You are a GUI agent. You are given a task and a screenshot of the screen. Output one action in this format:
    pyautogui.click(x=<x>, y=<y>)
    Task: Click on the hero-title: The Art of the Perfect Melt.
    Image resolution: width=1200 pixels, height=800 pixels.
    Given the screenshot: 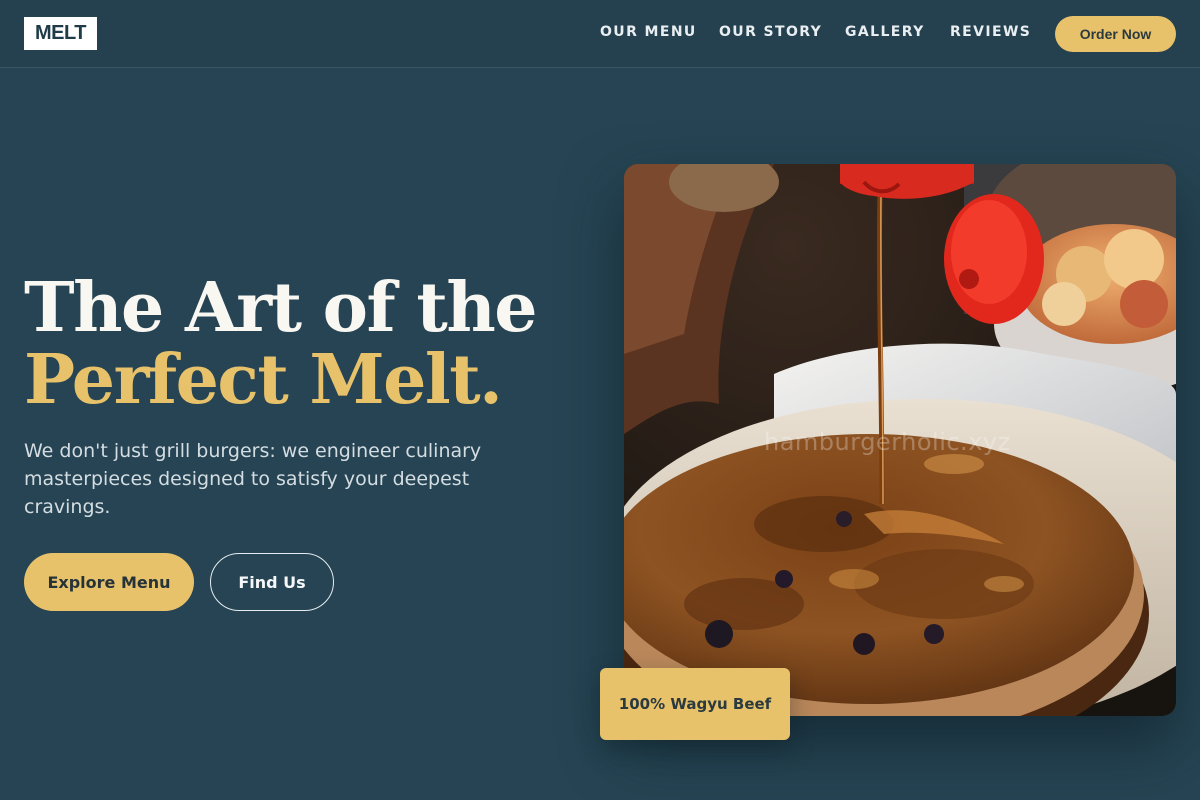 What is the action you would take?
    pyautogui.click(x=284, y=344)
    